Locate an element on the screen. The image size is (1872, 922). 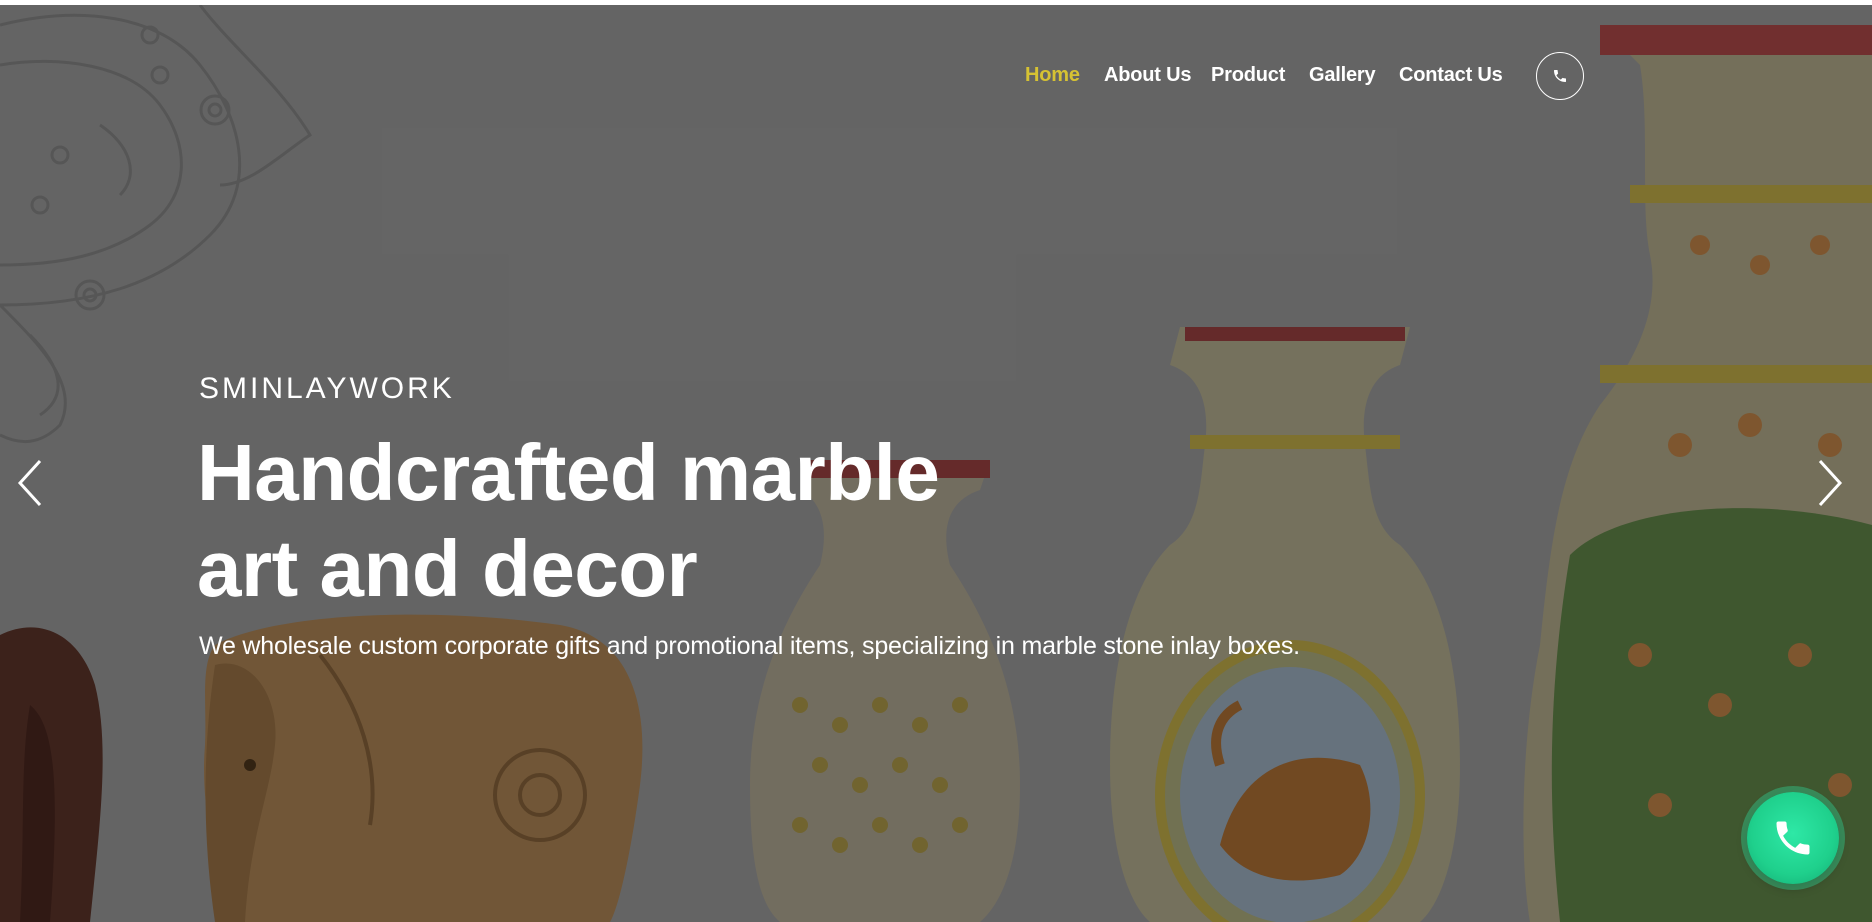
floating-call-button is located at coordinates (1793, 838).